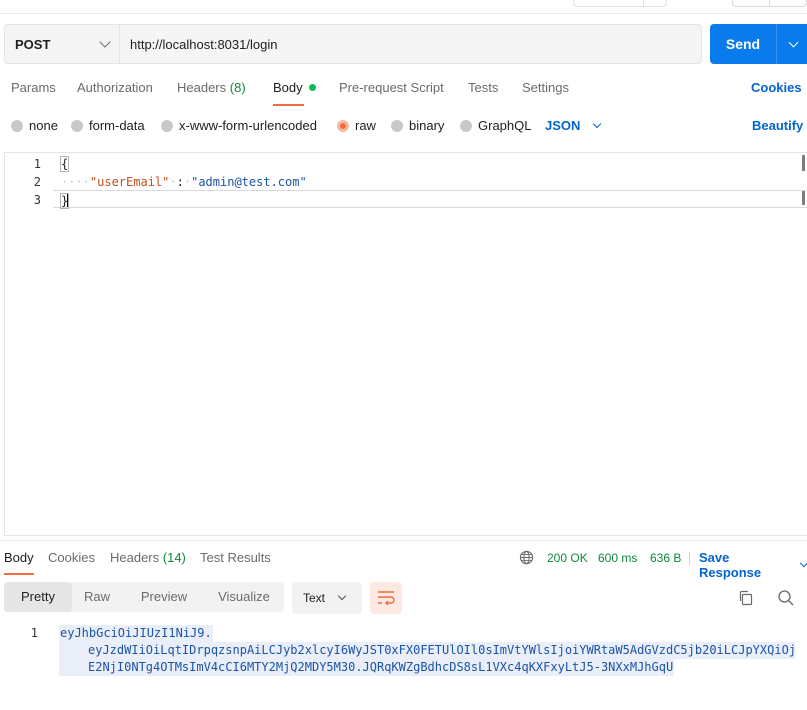 This screenshot has height=710, width=807. What do you see at coordinates (417, 125) in the screenshot?
I see `radio-binary: binary` at bounding box center [417, 125].